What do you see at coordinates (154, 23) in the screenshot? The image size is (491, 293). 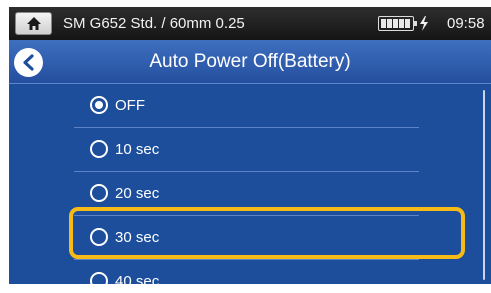 I see `status-title: SM G652 Std. / 60mm 0.25` at bounding box center [154, 23].